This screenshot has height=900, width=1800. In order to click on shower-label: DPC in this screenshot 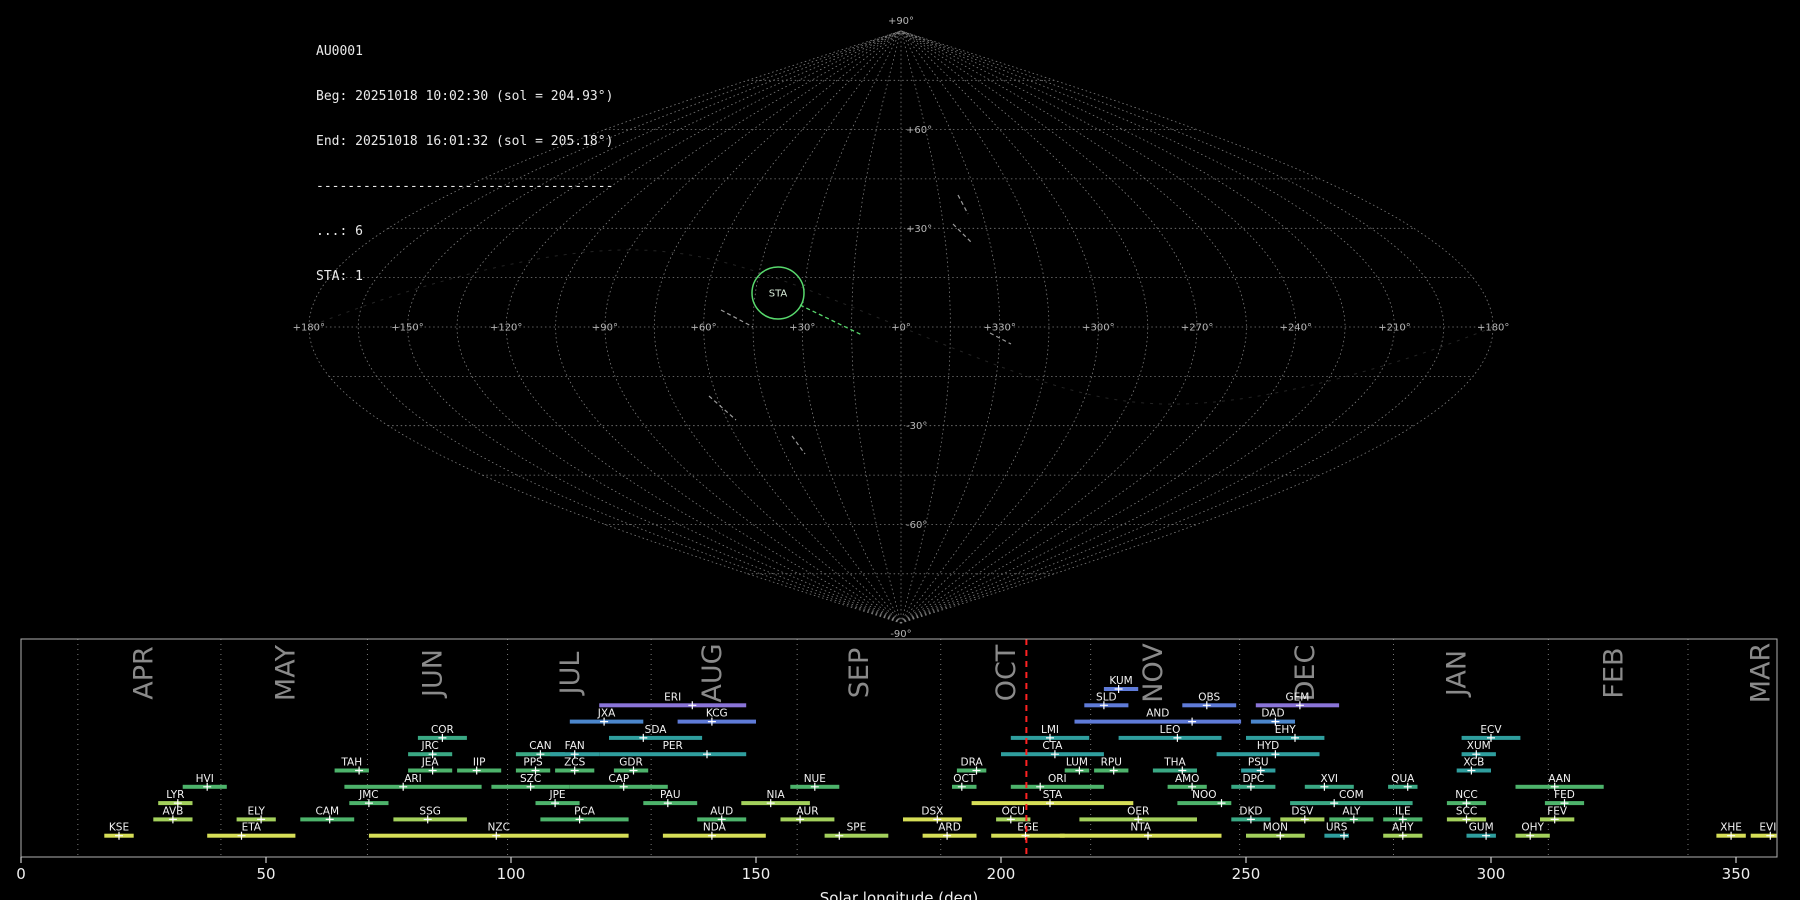, I will do `click(1253, 779)`.